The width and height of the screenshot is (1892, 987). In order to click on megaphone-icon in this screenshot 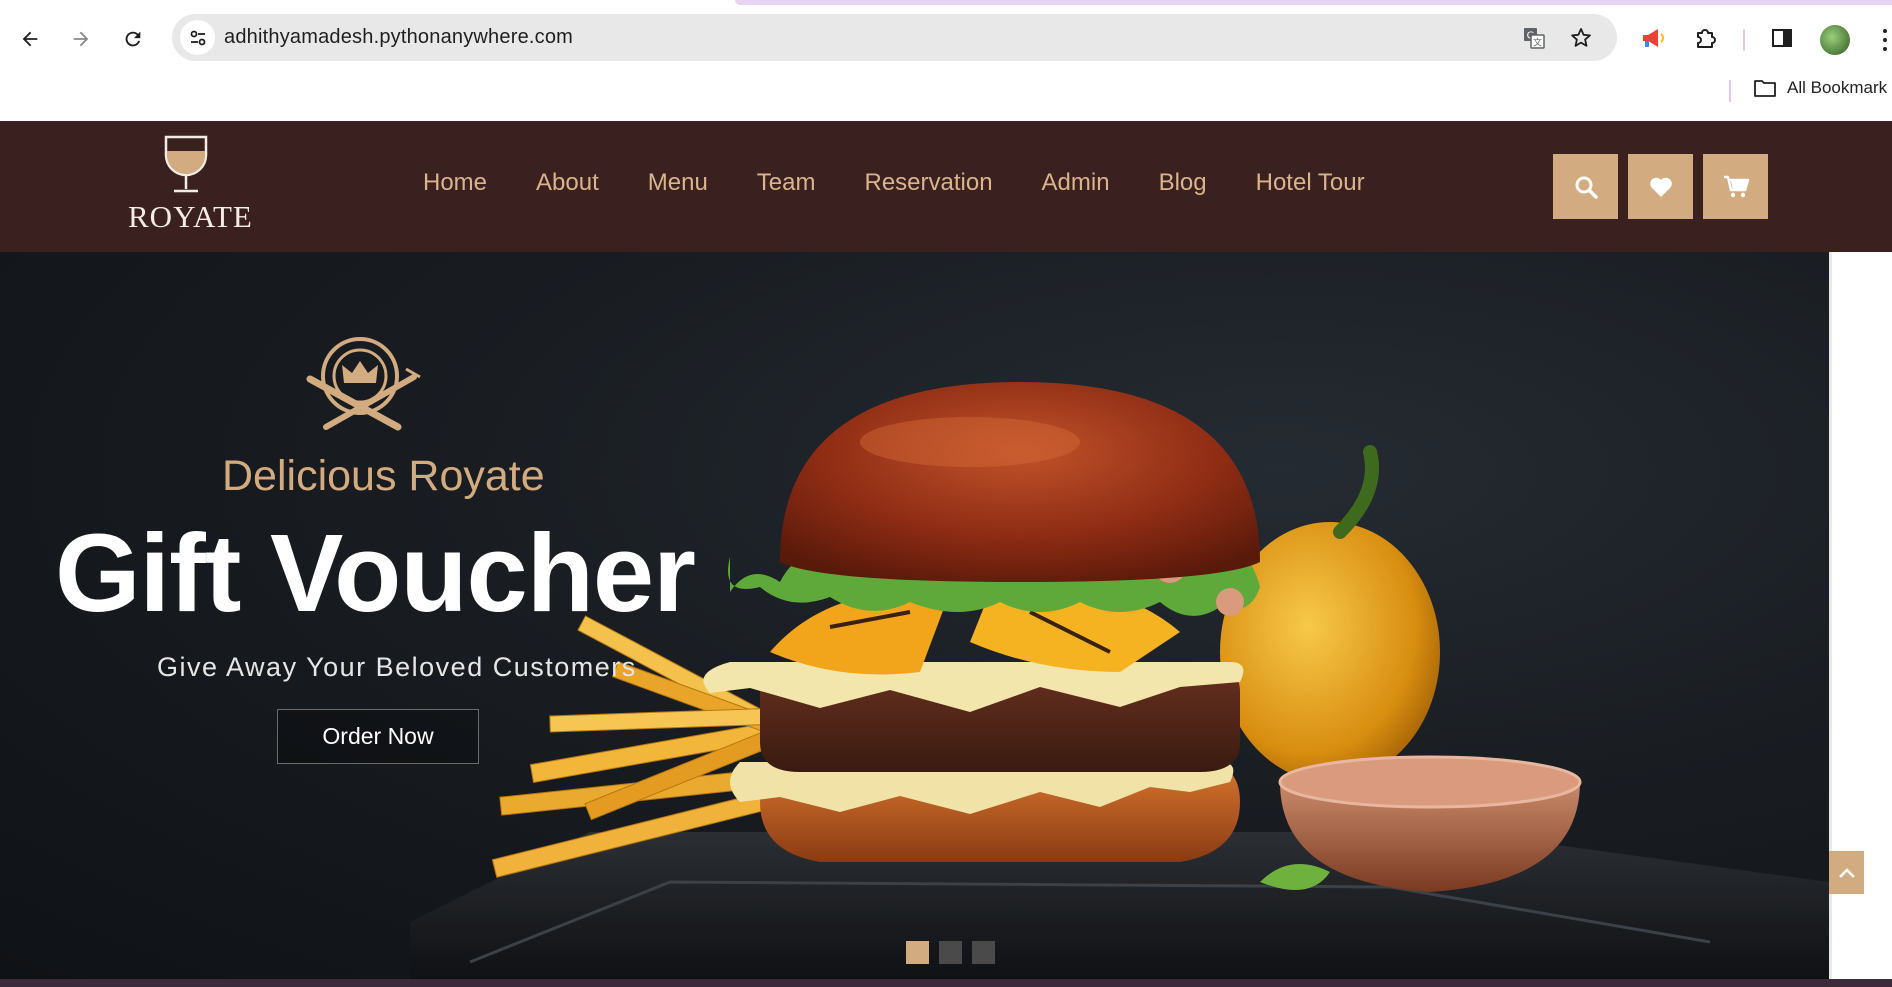, I will do `click(1653, 38)`.